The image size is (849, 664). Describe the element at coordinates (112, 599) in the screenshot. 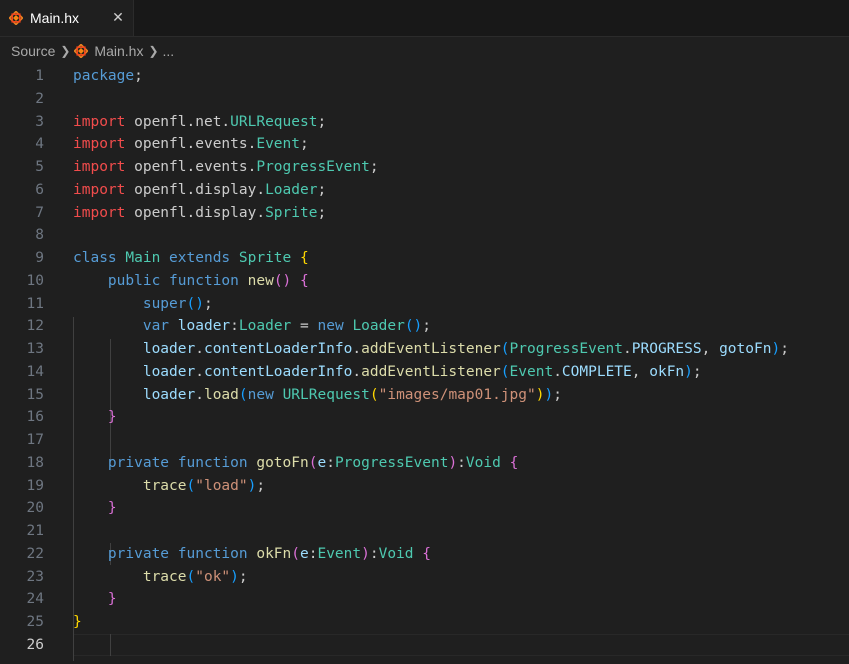

I see `code-token: }` at that location.